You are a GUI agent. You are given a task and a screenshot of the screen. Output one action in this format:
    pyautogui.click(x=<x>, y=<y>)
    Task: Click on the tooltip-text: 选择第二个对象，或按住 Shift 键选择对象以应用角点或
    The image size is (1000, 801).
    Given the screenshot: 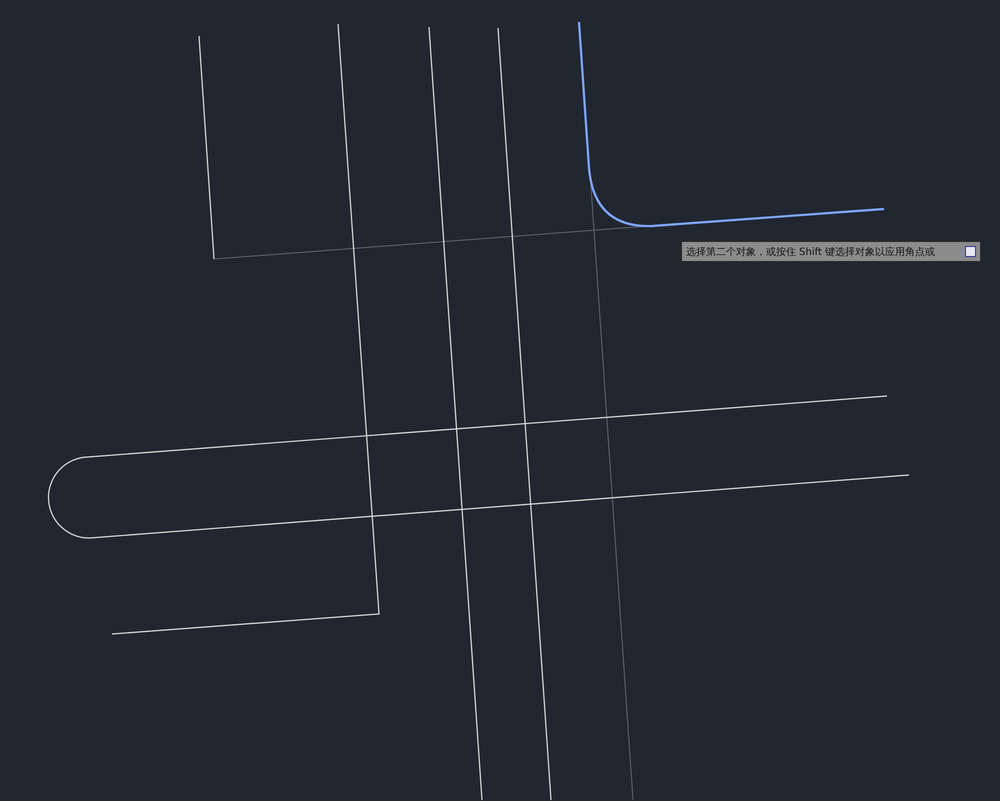 What is the action you would take?
    pyautogui.click(x=811, y=252)
    